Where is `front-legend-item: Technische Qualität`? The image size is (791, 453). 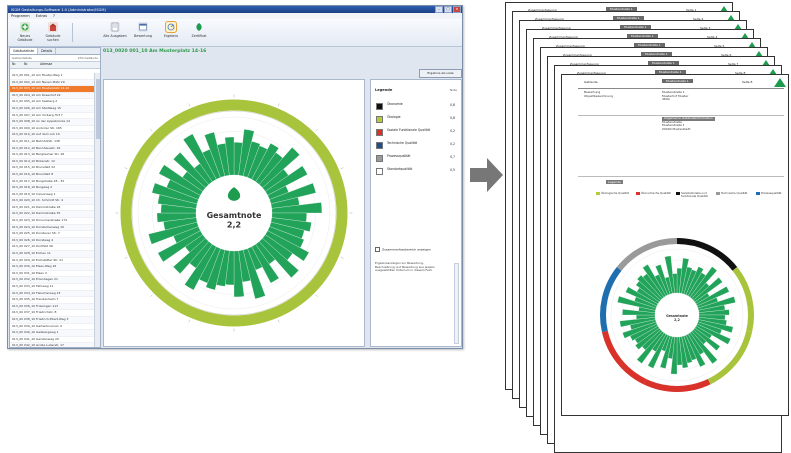
front-legend-item: Technische Qualität is located at coordinates (734, 193).